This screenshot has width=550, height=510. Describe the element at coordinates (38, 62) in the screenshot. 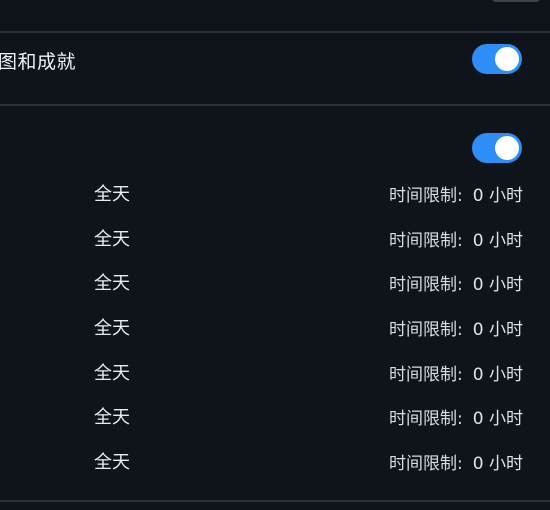

I see `achievements-setting-label: 图和成就` at that location.